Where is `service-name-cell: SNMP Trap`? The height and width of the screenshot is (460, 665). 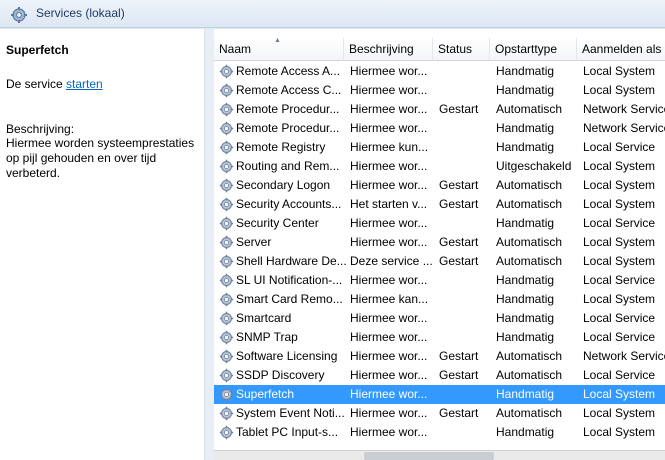
service-name-cell: SNMP Trap is located at coordinates (267, 337).